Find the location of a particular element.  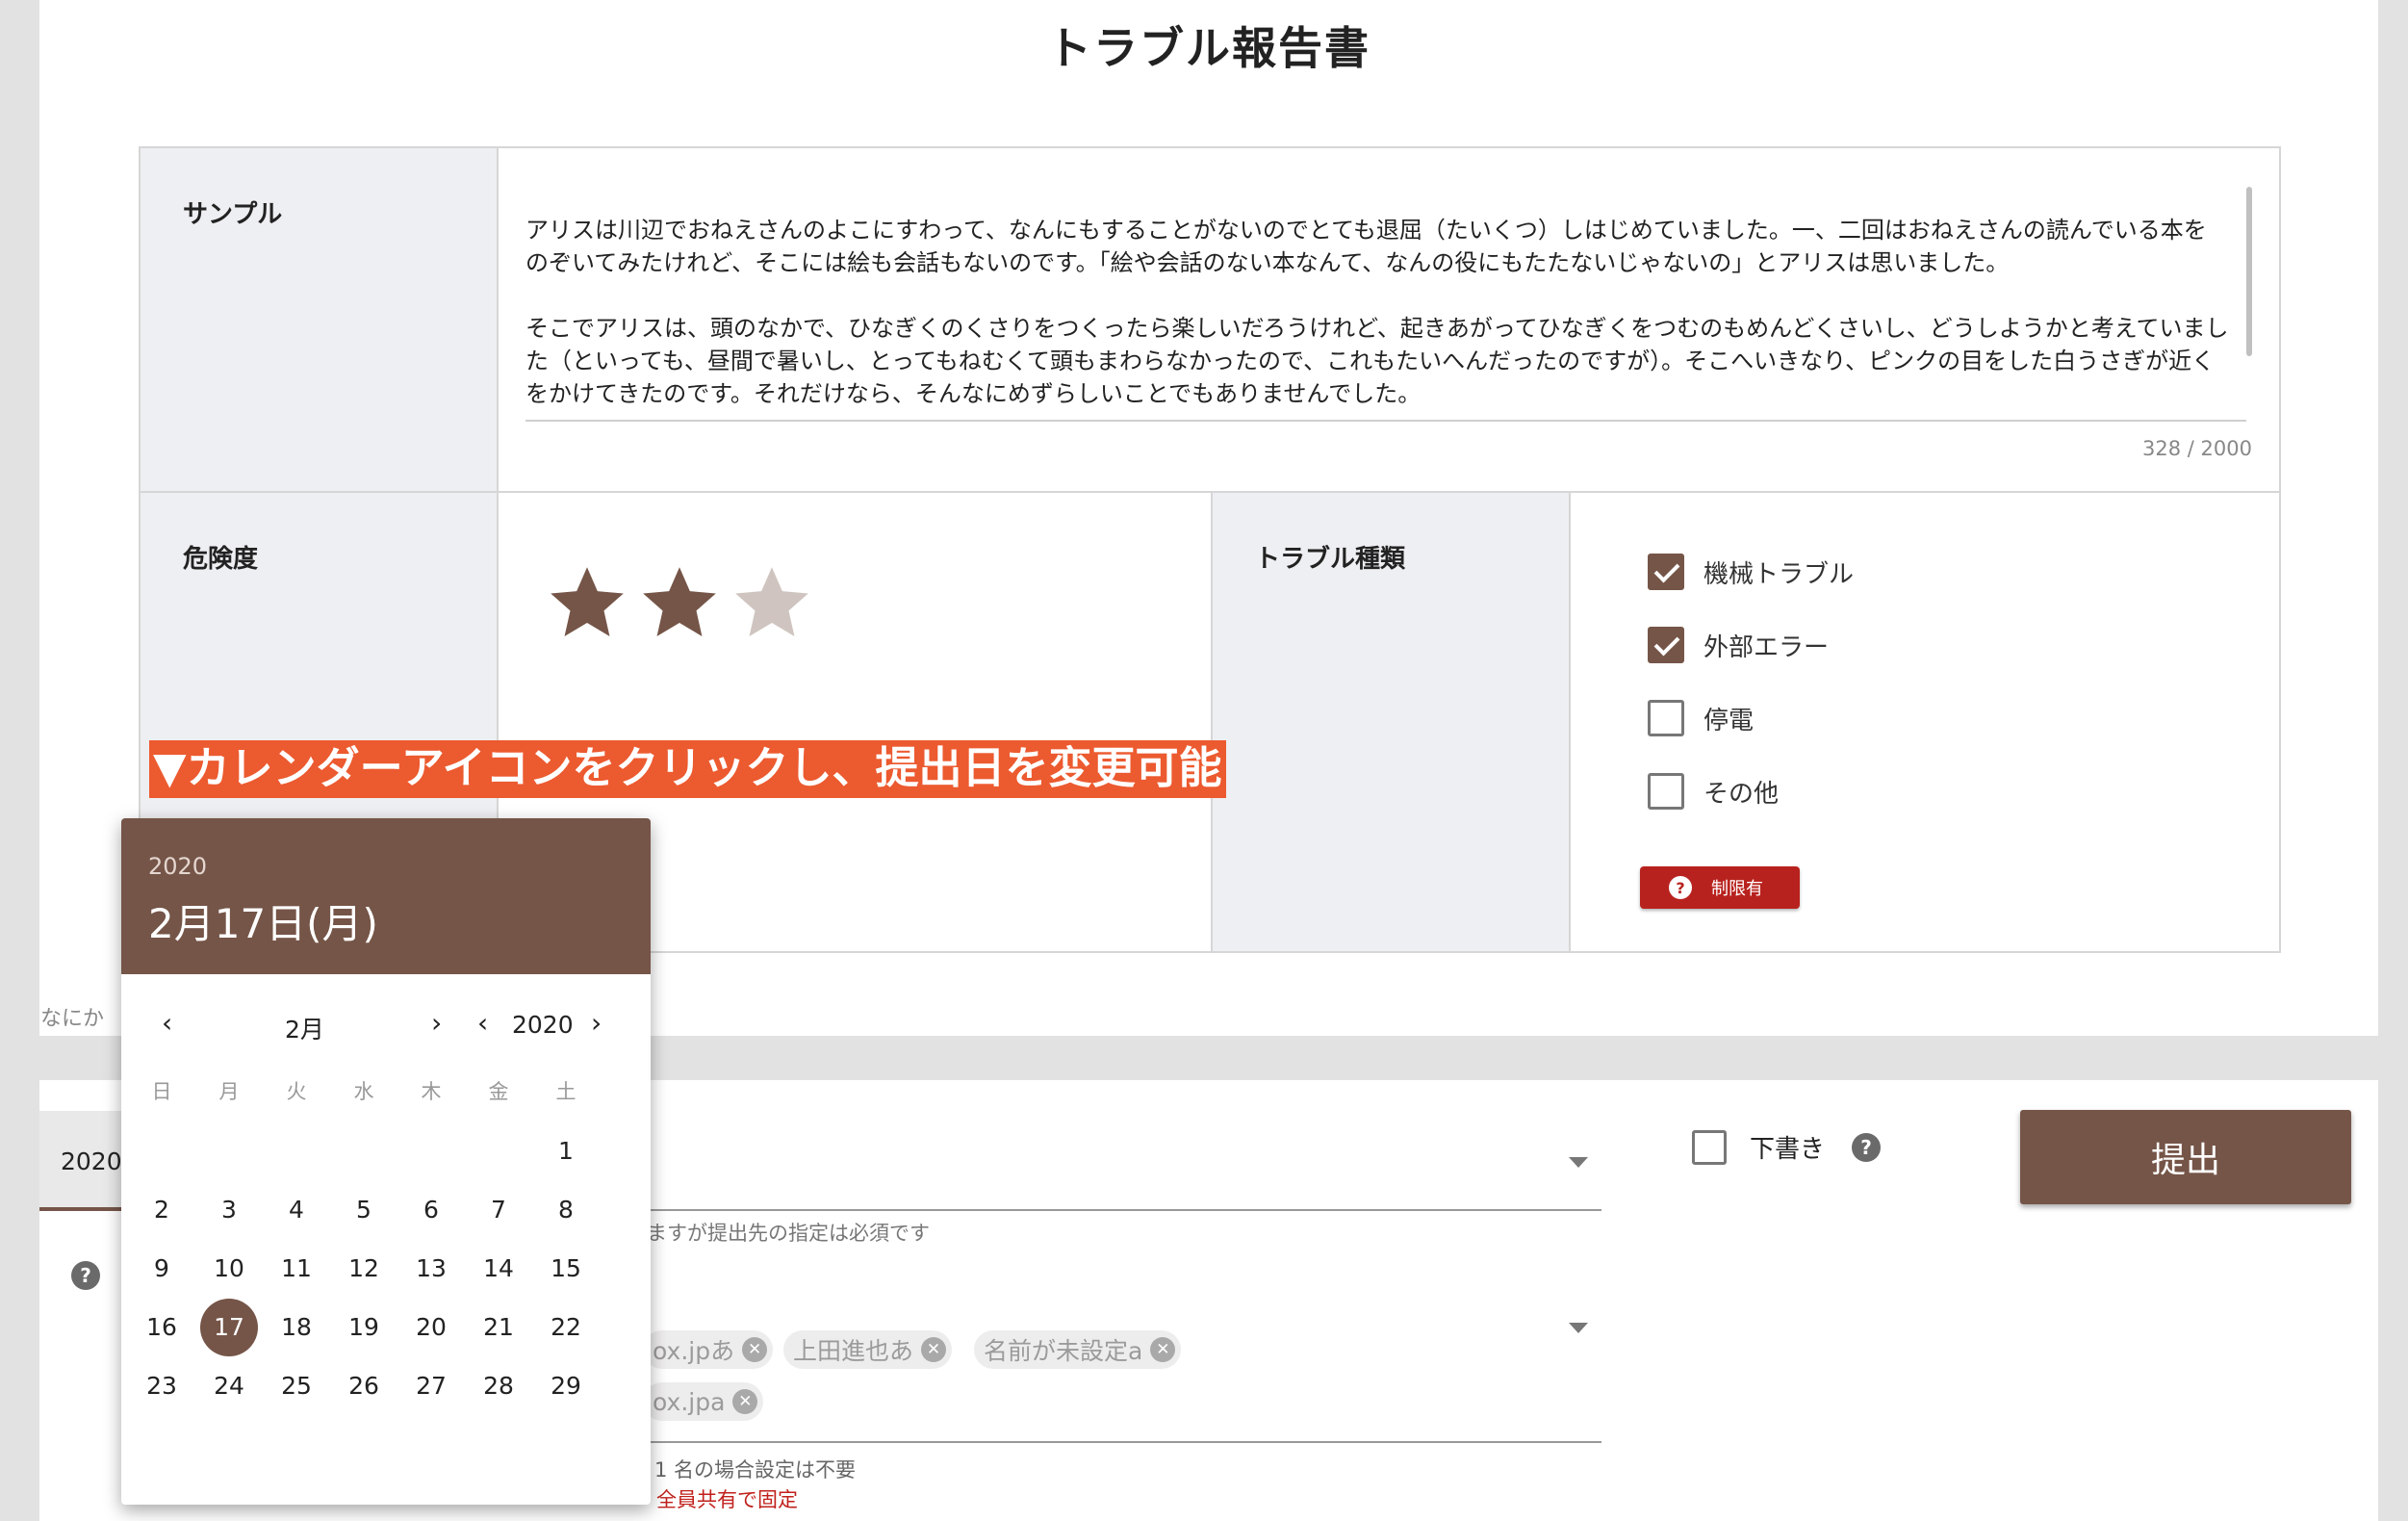

sample-label: サンプル is located at coordinates (233, 214).